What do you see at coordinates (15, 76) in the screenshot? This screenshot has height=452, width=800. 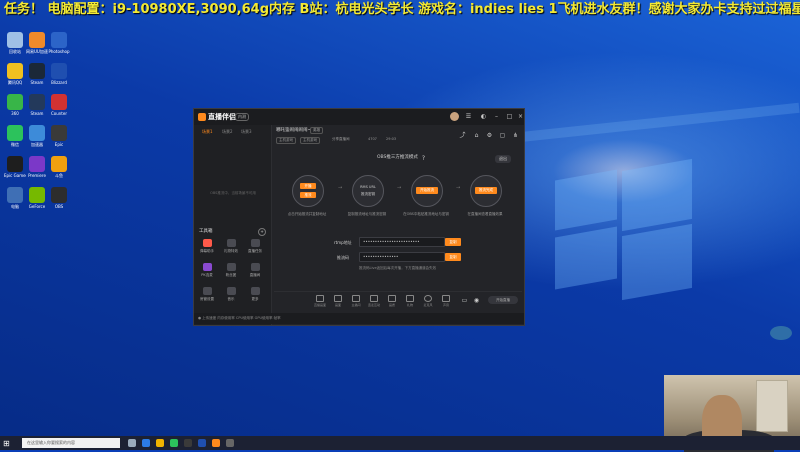 I see `desktop-icon: 腾讯QQ` at bounding box center [15, 76].